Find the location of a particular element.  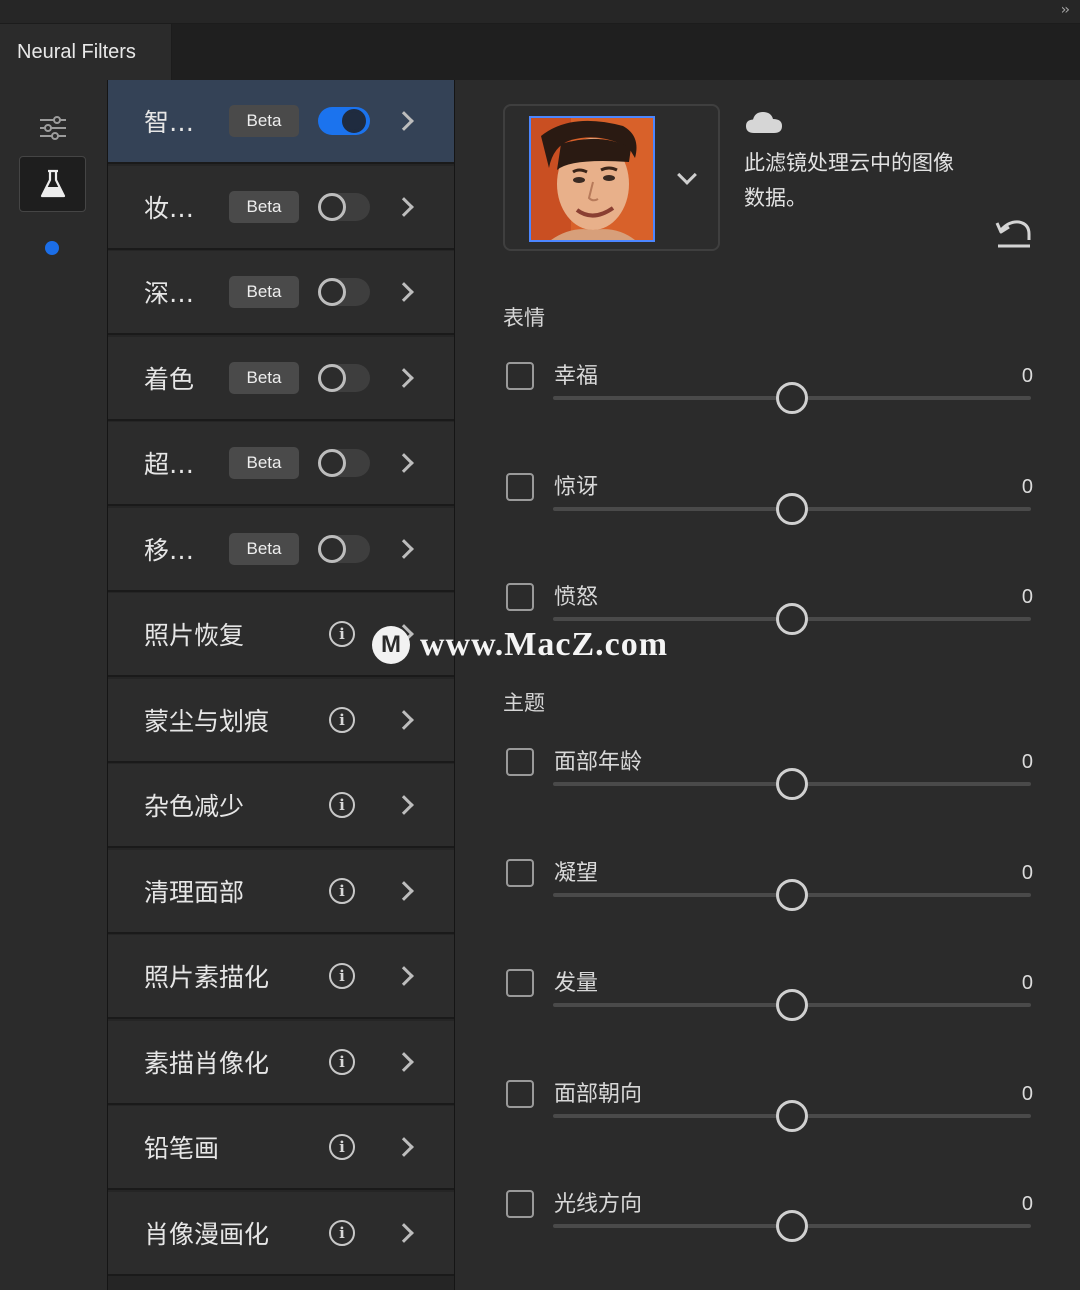

preview-selector is located at coordinates (611, 177).